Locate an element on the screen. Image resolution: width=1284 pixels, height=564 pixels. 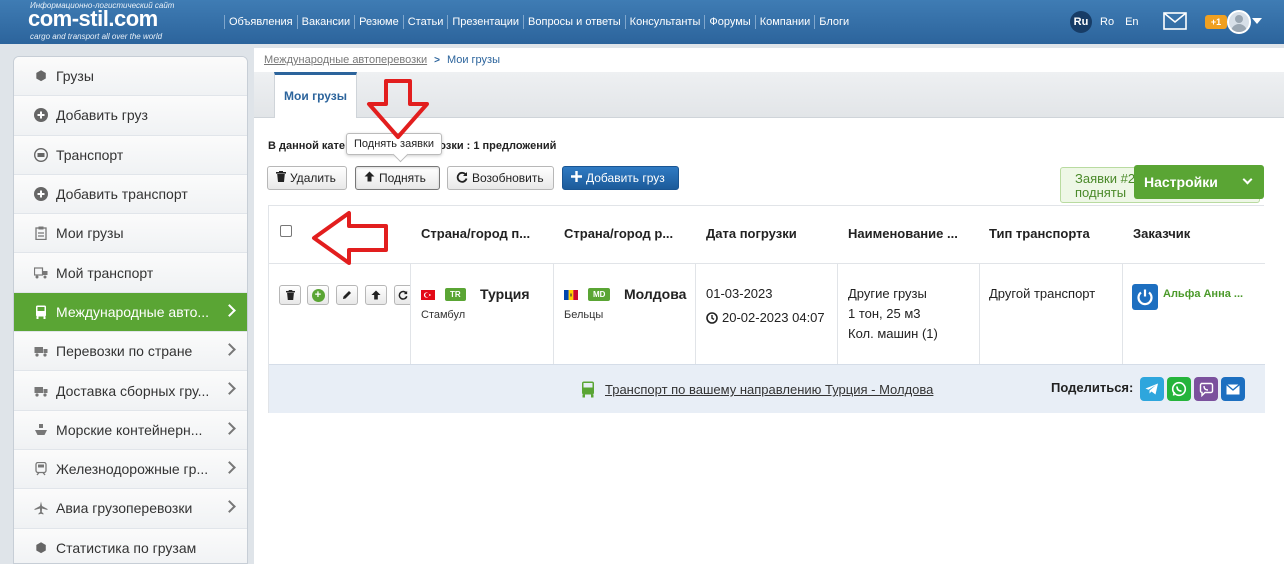
sidebar-item-label: Грузы is located at coordinates (75, 76).